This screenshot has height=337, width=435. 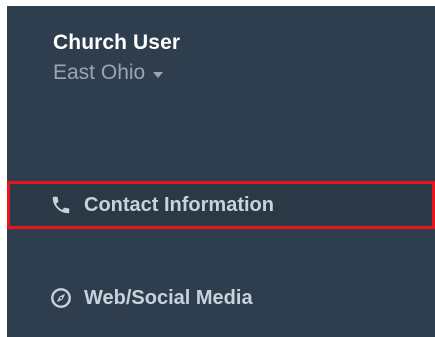 I want to click on nav-label: Contact Information, so click(x=179, y=205).